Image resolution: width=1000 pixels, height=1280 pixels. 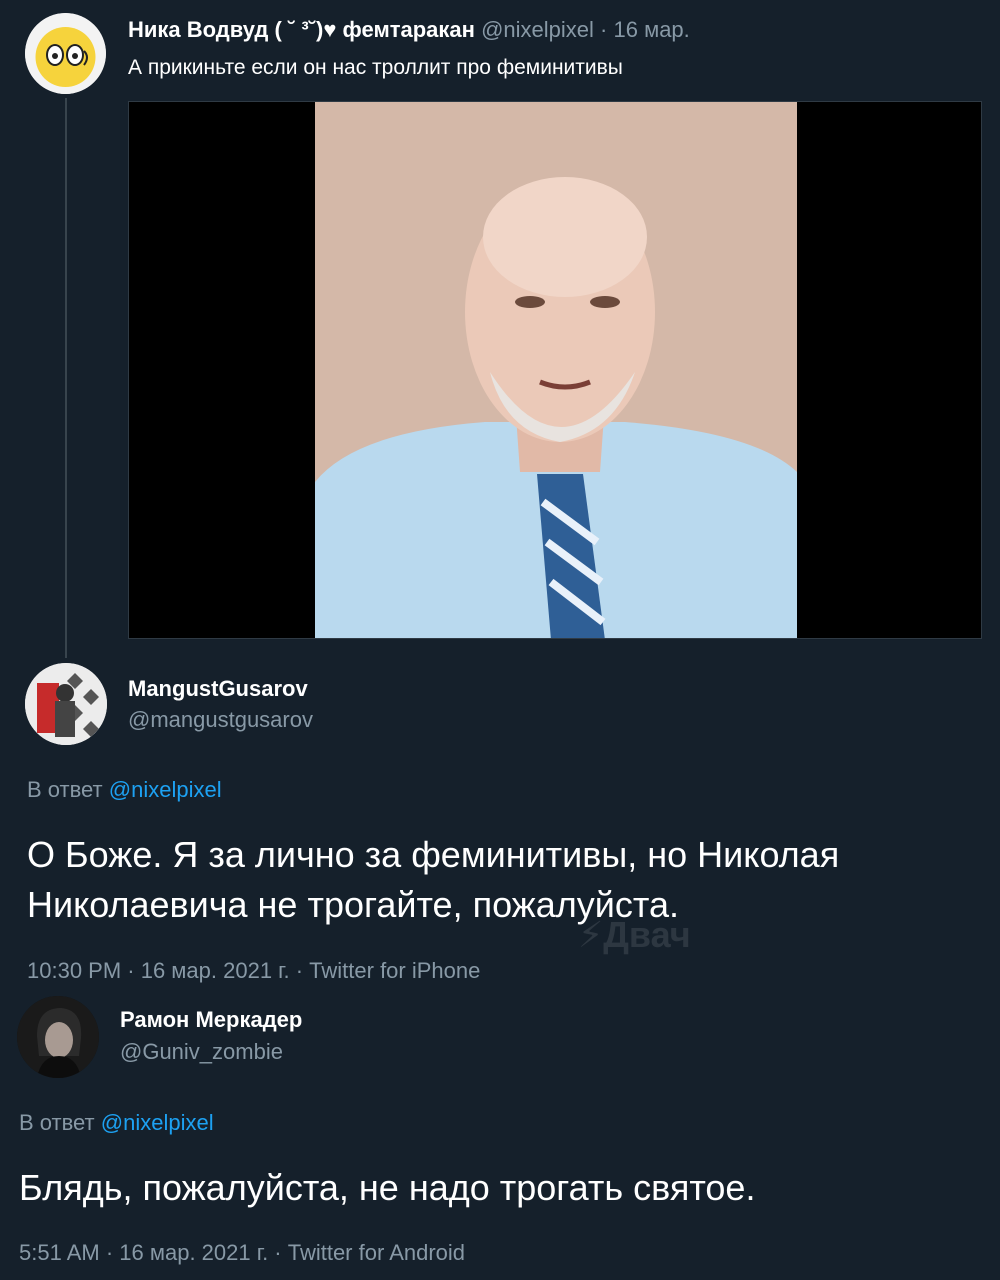 What do you see at coordinates (591, 934) in the screenshot?
I see `lightning-bolt-icon: ⚡` at bounding box center [591, 934].